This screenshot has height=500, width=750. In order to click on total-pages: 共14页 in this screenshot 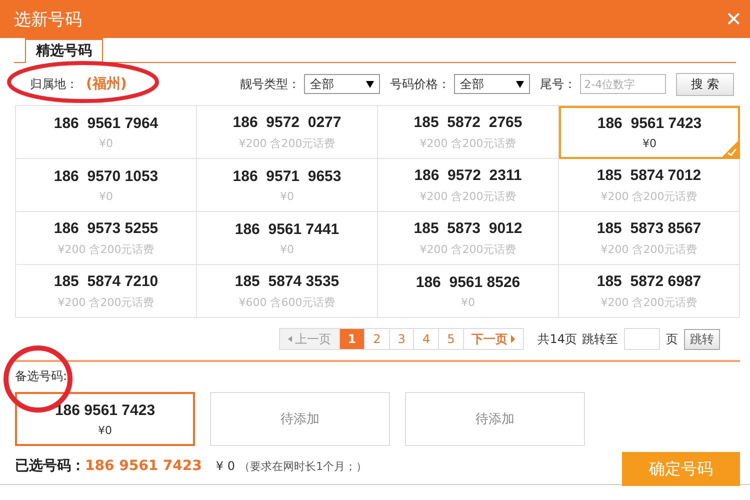, I will do `click(557, 339)`.